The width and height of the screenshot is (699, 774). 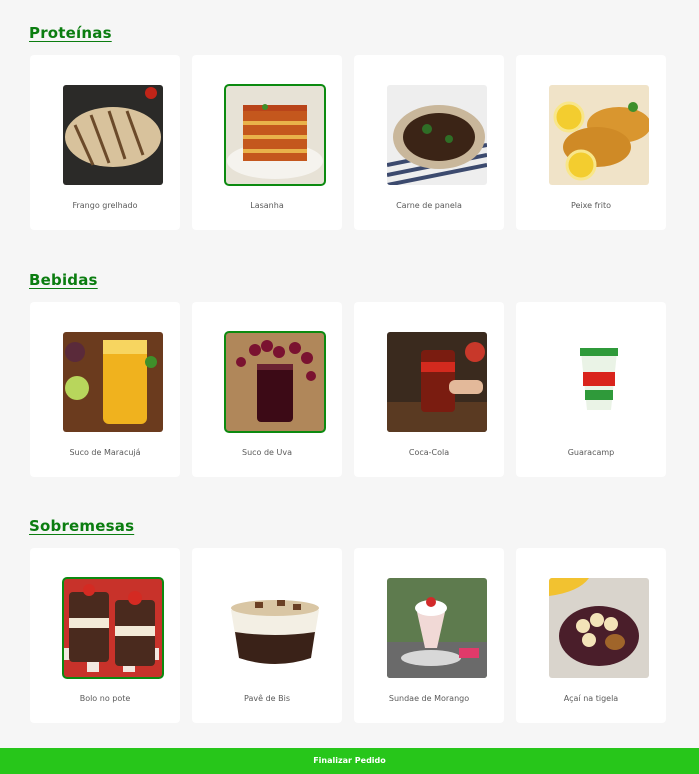 I want to click on finalizar-pedido-button: Finalizar Pedido, so click(x=349, y=761).